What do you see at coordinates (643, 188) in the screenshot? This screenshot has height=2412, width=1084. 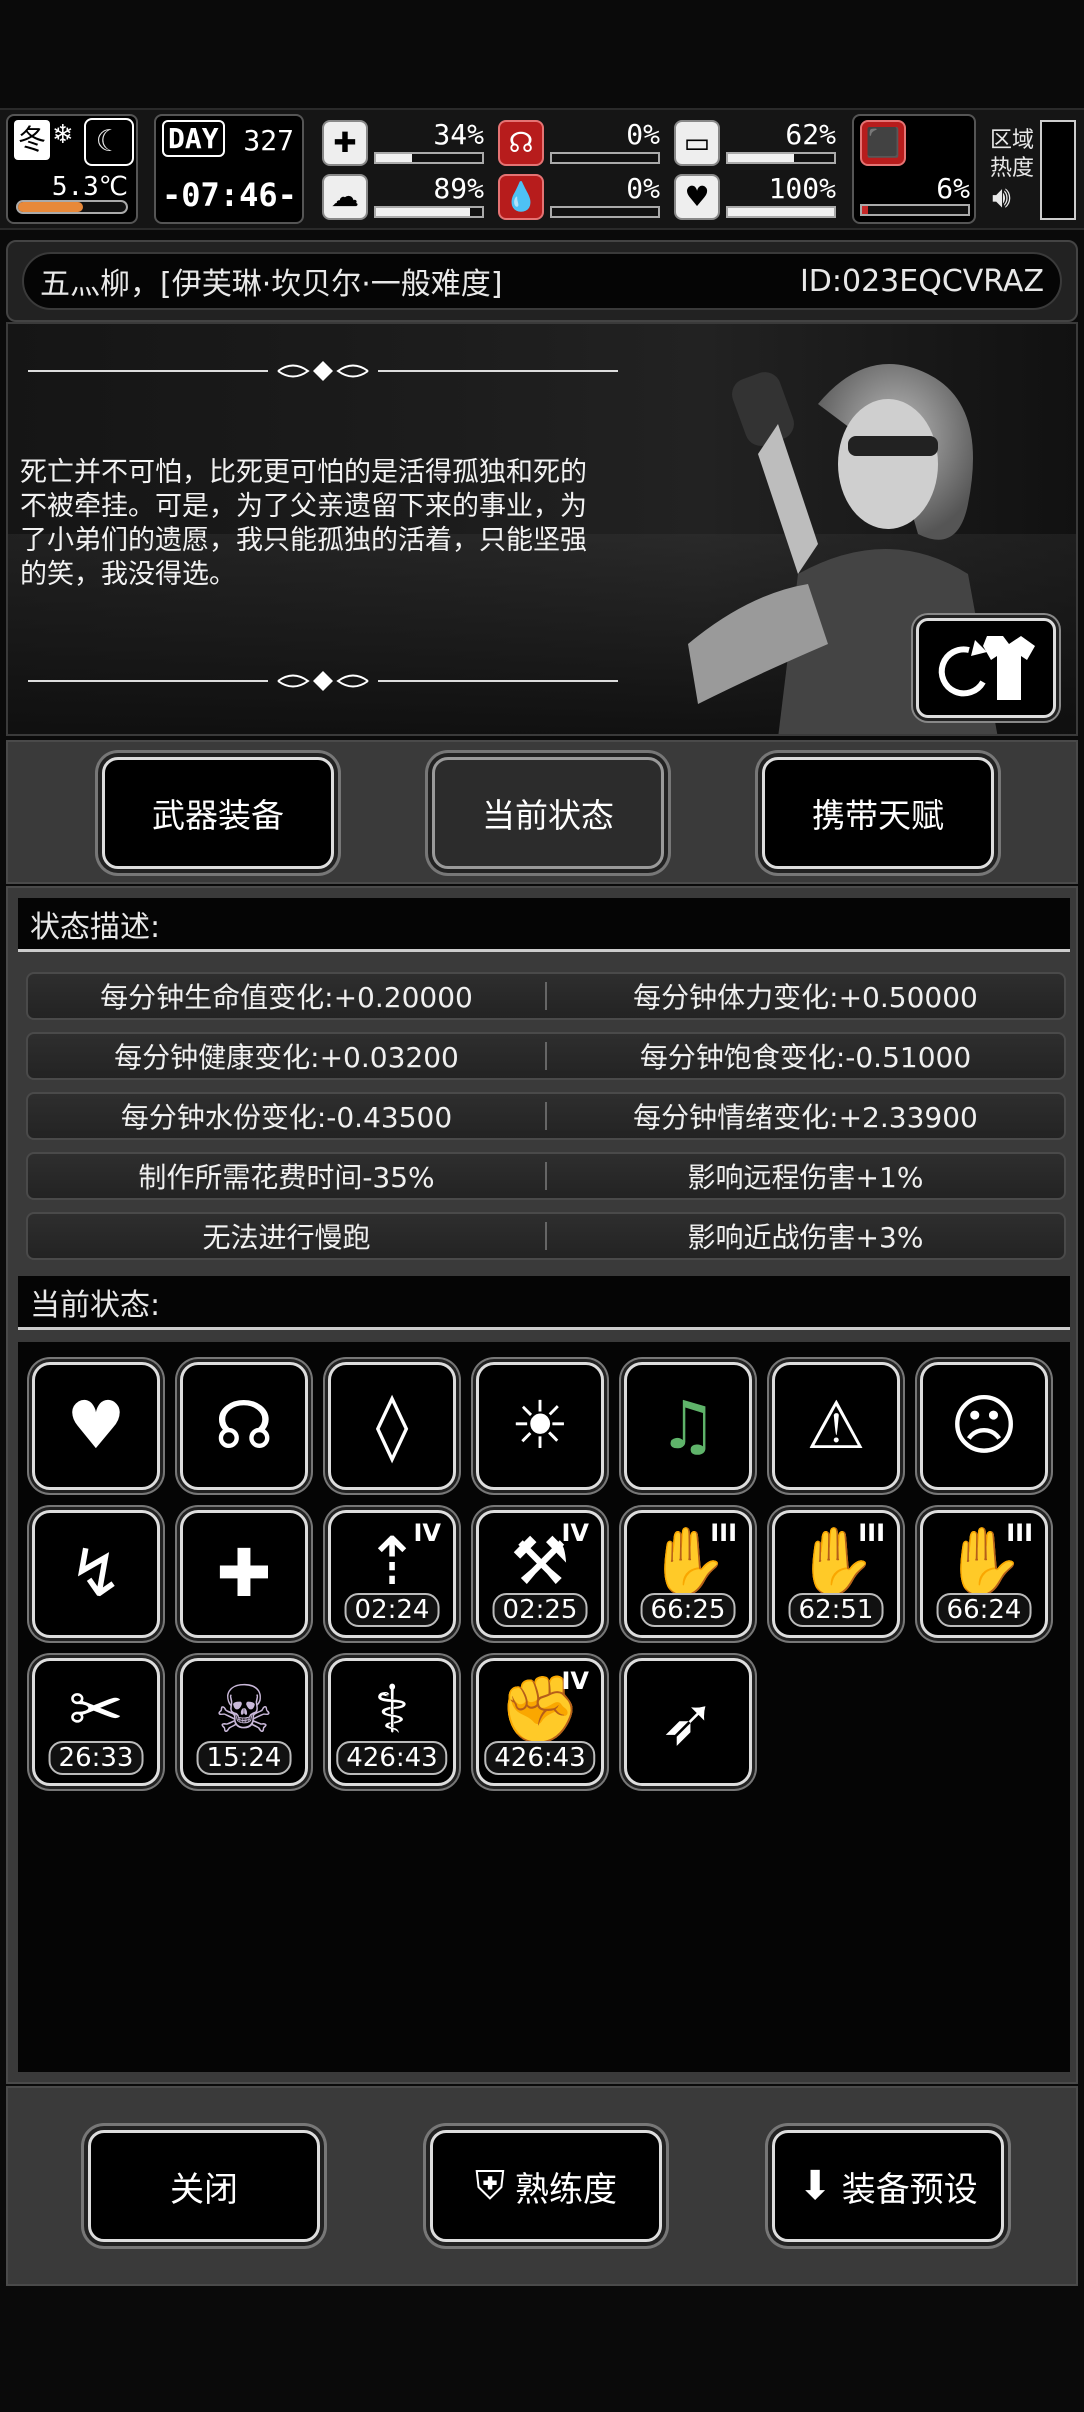 I see `blood-value: 0%` at bounding box center [643, 188].